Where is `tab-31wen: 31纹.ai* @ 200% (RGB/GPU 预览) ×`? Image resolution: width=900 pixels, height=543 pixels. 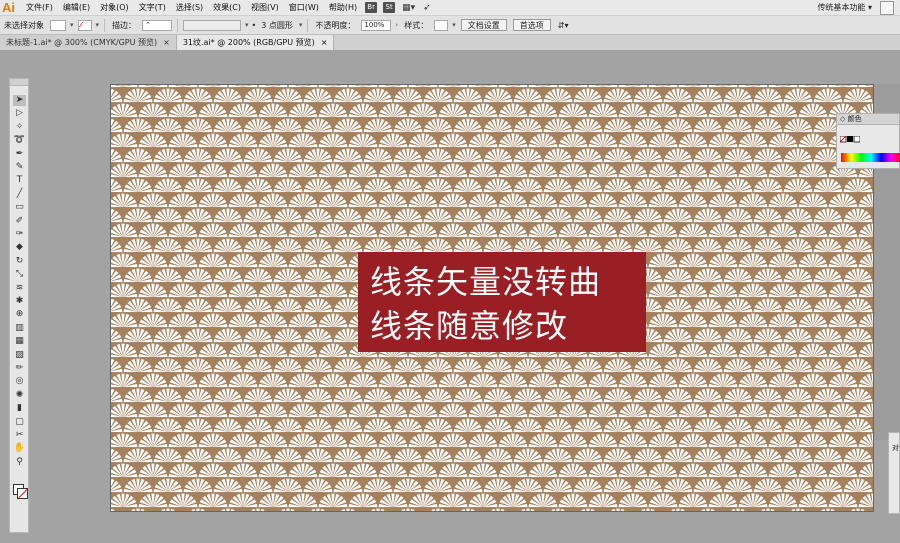 tab-31wen: 31纹.ai* @ 200% (RGB/GPU 预览) × is located at coordinates (255, 42).